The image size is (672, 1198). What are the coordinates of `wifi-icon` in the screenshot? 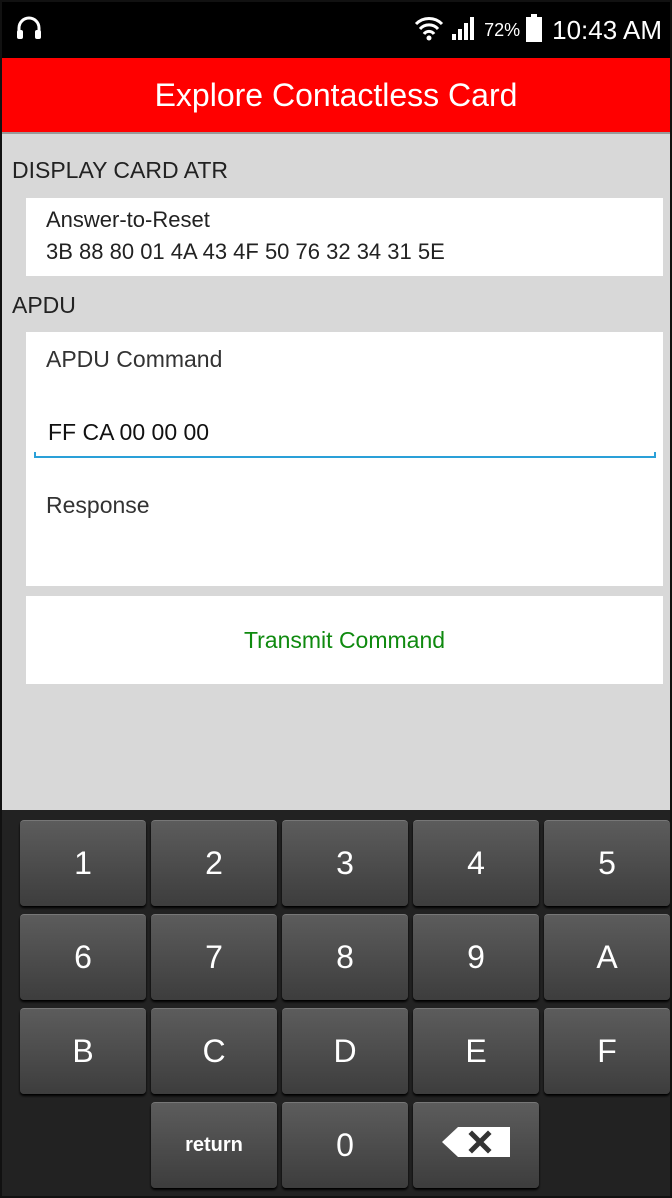 It's located at (429, 30).